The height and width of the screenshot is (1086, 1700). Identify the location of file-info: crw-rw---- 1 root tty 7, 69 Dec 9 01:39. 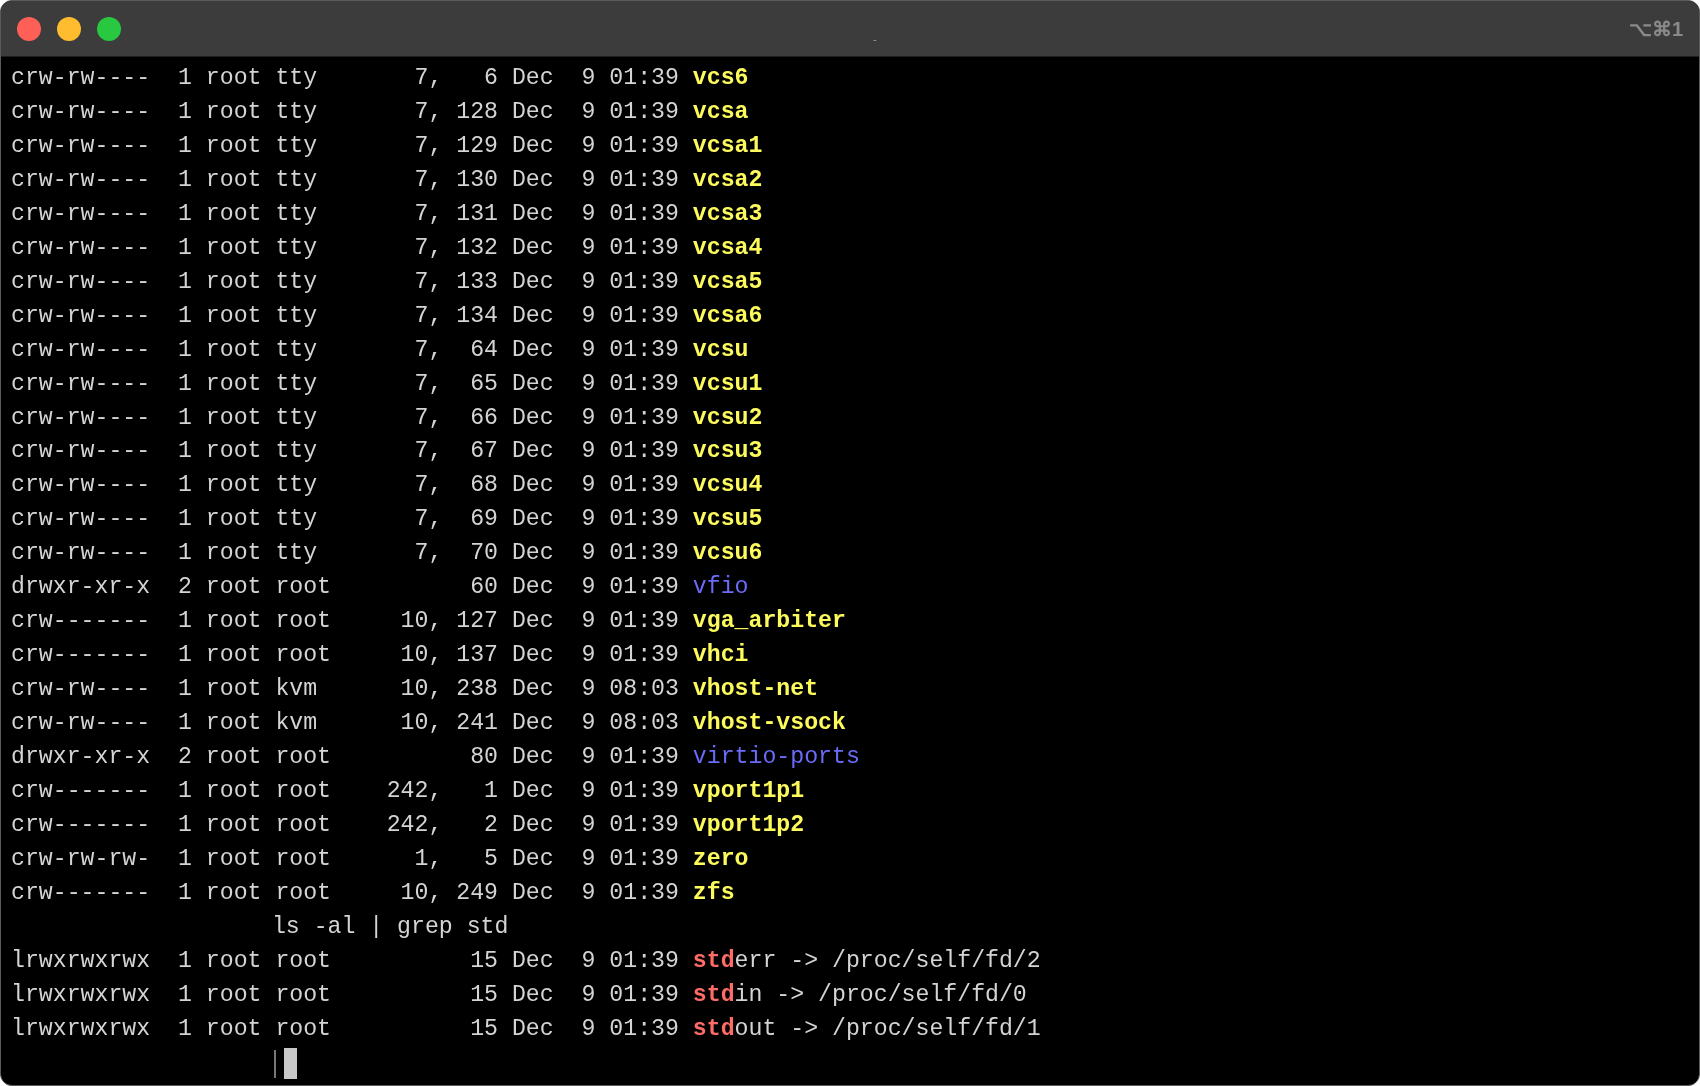
(345, 520).